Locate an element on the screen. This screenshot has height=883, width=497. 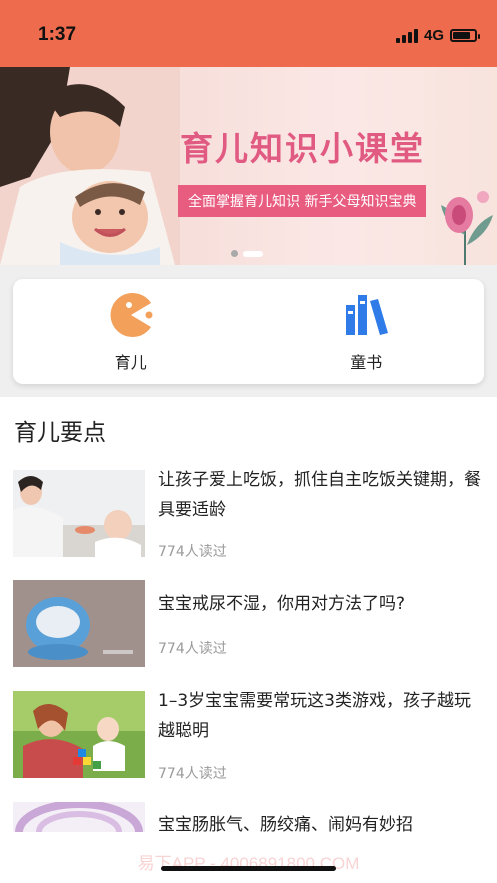
section-title: 育儿要点 is located at coordinates (60, 433).